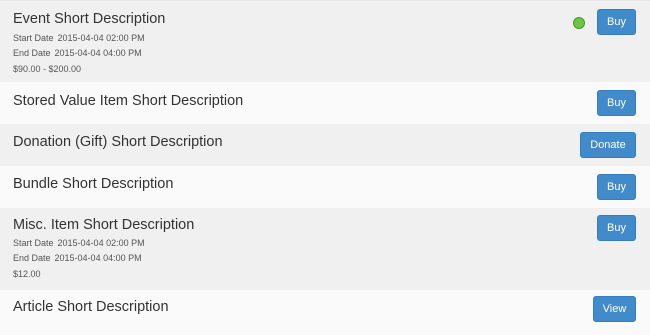 Image resolution: width=650 pixels, height=335 pixels. I want to click on item-title: Stored Value Item Short Description, so click(128, 101).